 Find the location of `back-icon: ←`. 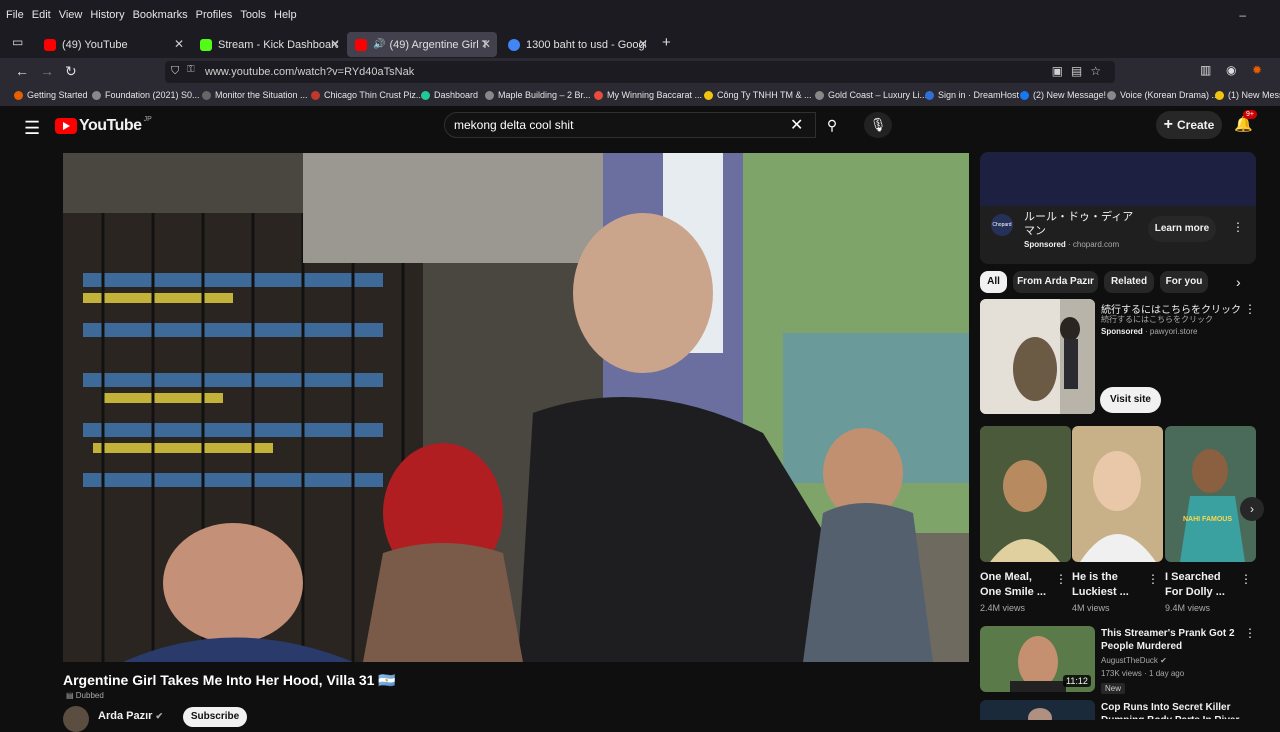

back-icon: ← is located at coordinates (22, 71).